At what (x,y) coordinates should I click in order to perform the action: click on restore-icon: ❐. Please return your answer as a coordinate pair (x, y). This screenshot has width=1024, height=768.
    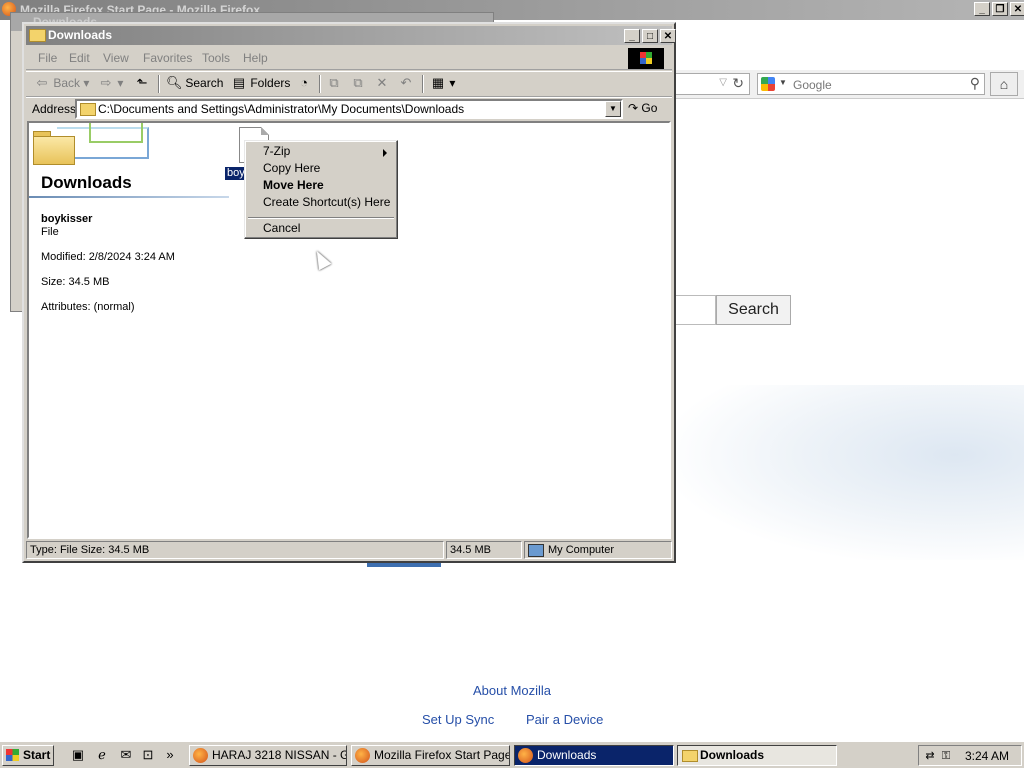
    Looking at the image, I should click on (1000, 9).